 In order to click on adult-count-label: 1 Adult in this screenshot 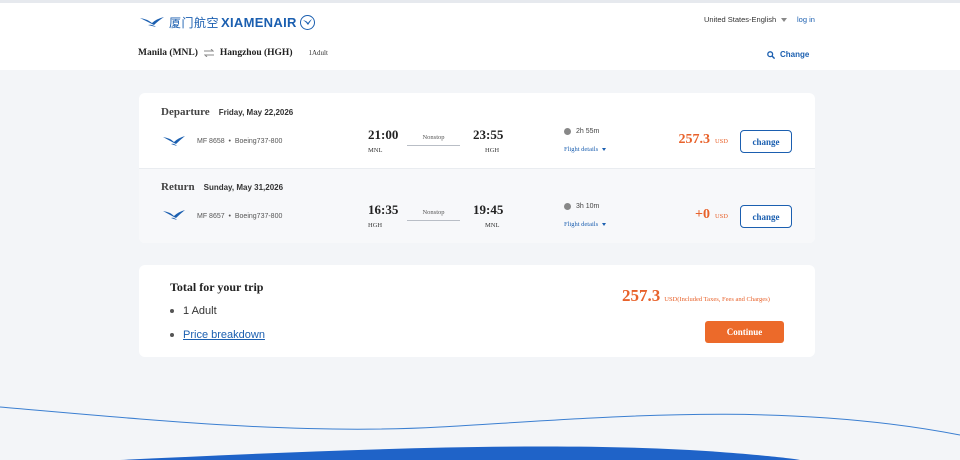, I will do `click(200, 311)`.